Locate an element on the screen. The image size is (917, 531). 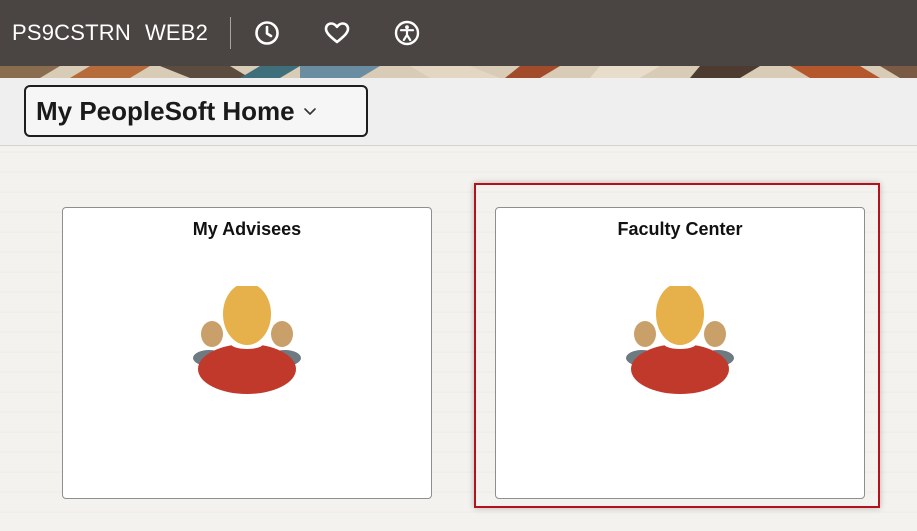
home-page-label: My PeopleSoft Home is located at coordinates (165, 110).